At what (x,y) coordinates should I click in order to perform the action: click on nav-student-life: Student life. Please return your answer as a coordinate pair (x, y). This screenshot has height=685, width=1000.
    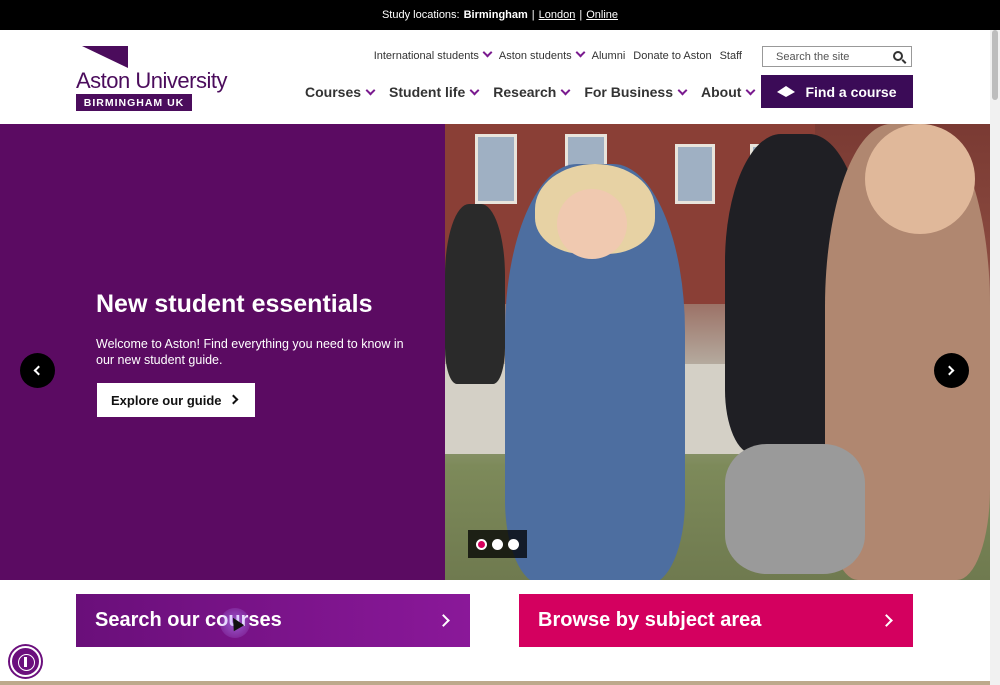
    Looking at the image, I should click on (433, 92).